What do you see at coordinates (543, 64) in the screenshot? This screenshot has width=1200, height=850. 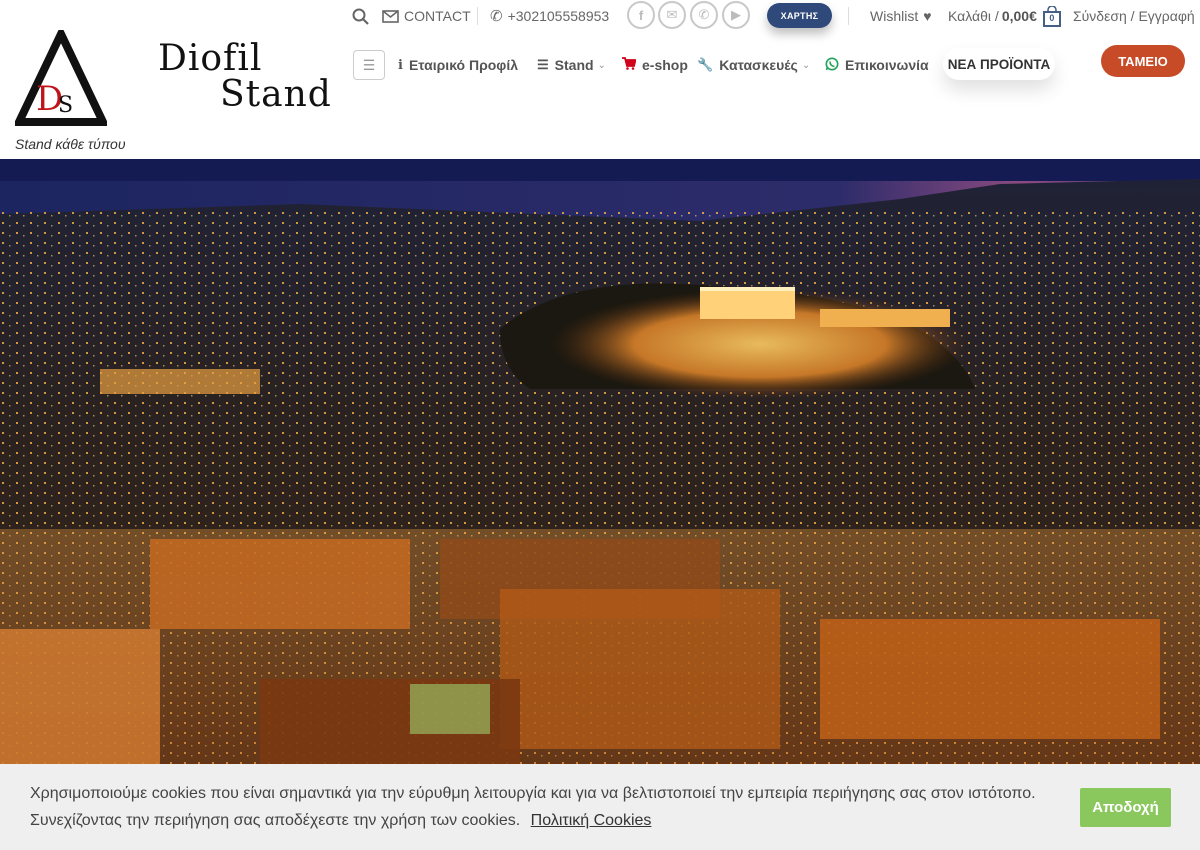 I see `list-icon: ☰` at bounding box center [543, 64].